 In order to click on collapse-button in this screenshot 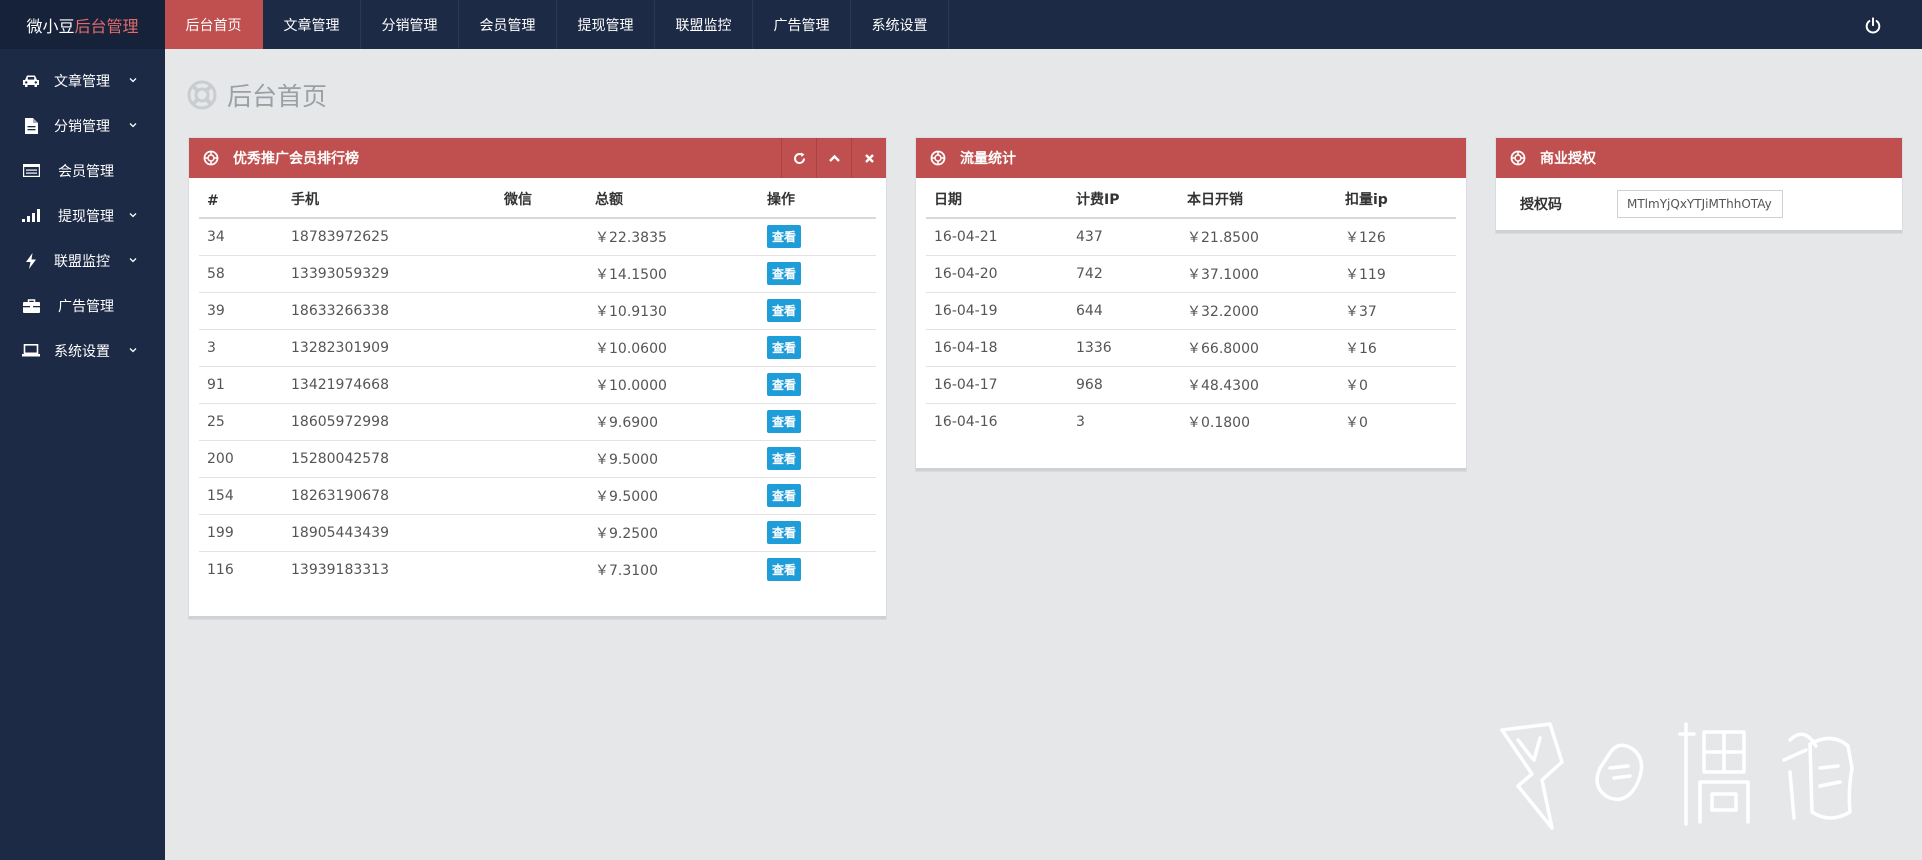, I will do `click(833, 158)`.